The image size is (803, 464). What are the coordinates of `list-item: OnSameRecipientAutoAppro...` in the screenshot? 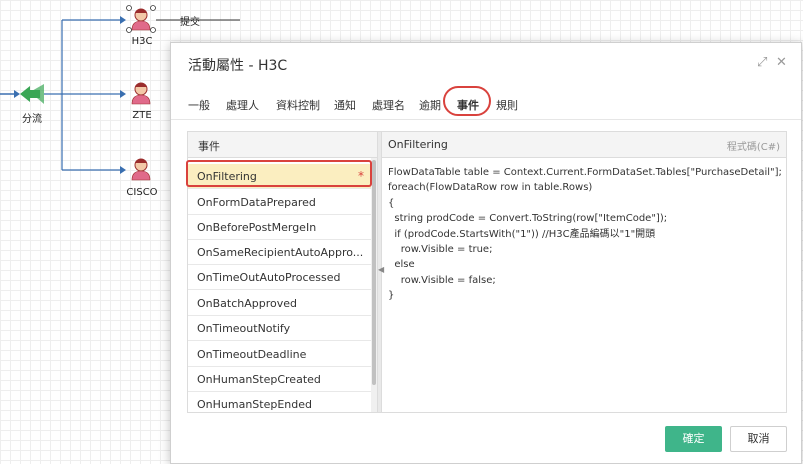 It's located at (279, 252).